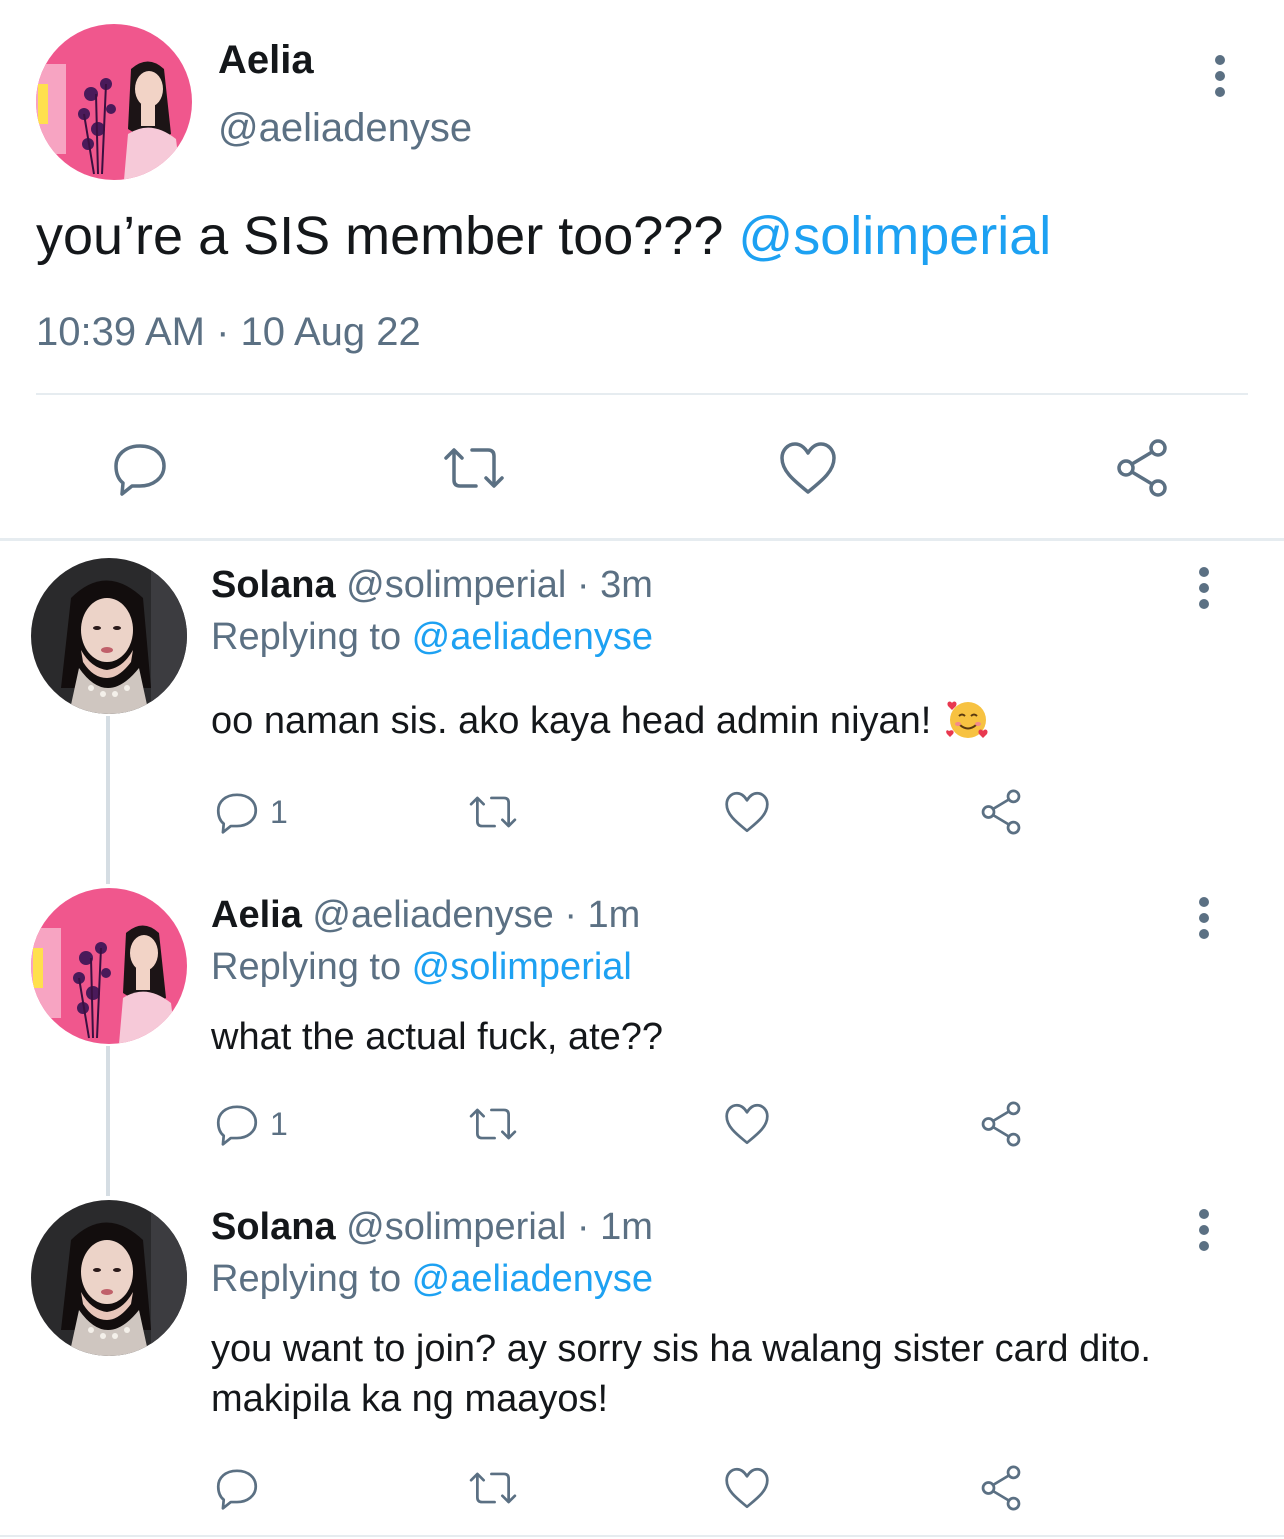  I want to click on section-divider, so click(642, 539).